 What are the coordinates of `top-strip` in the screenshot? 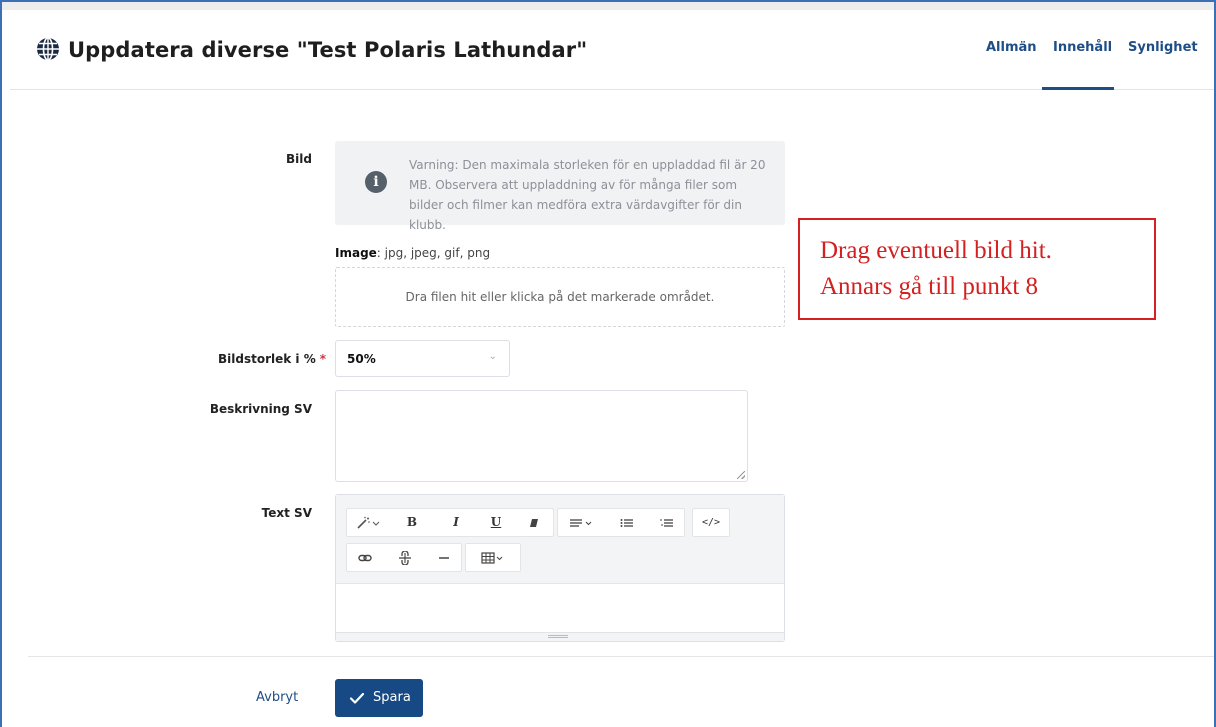 It's located at (608, 6).